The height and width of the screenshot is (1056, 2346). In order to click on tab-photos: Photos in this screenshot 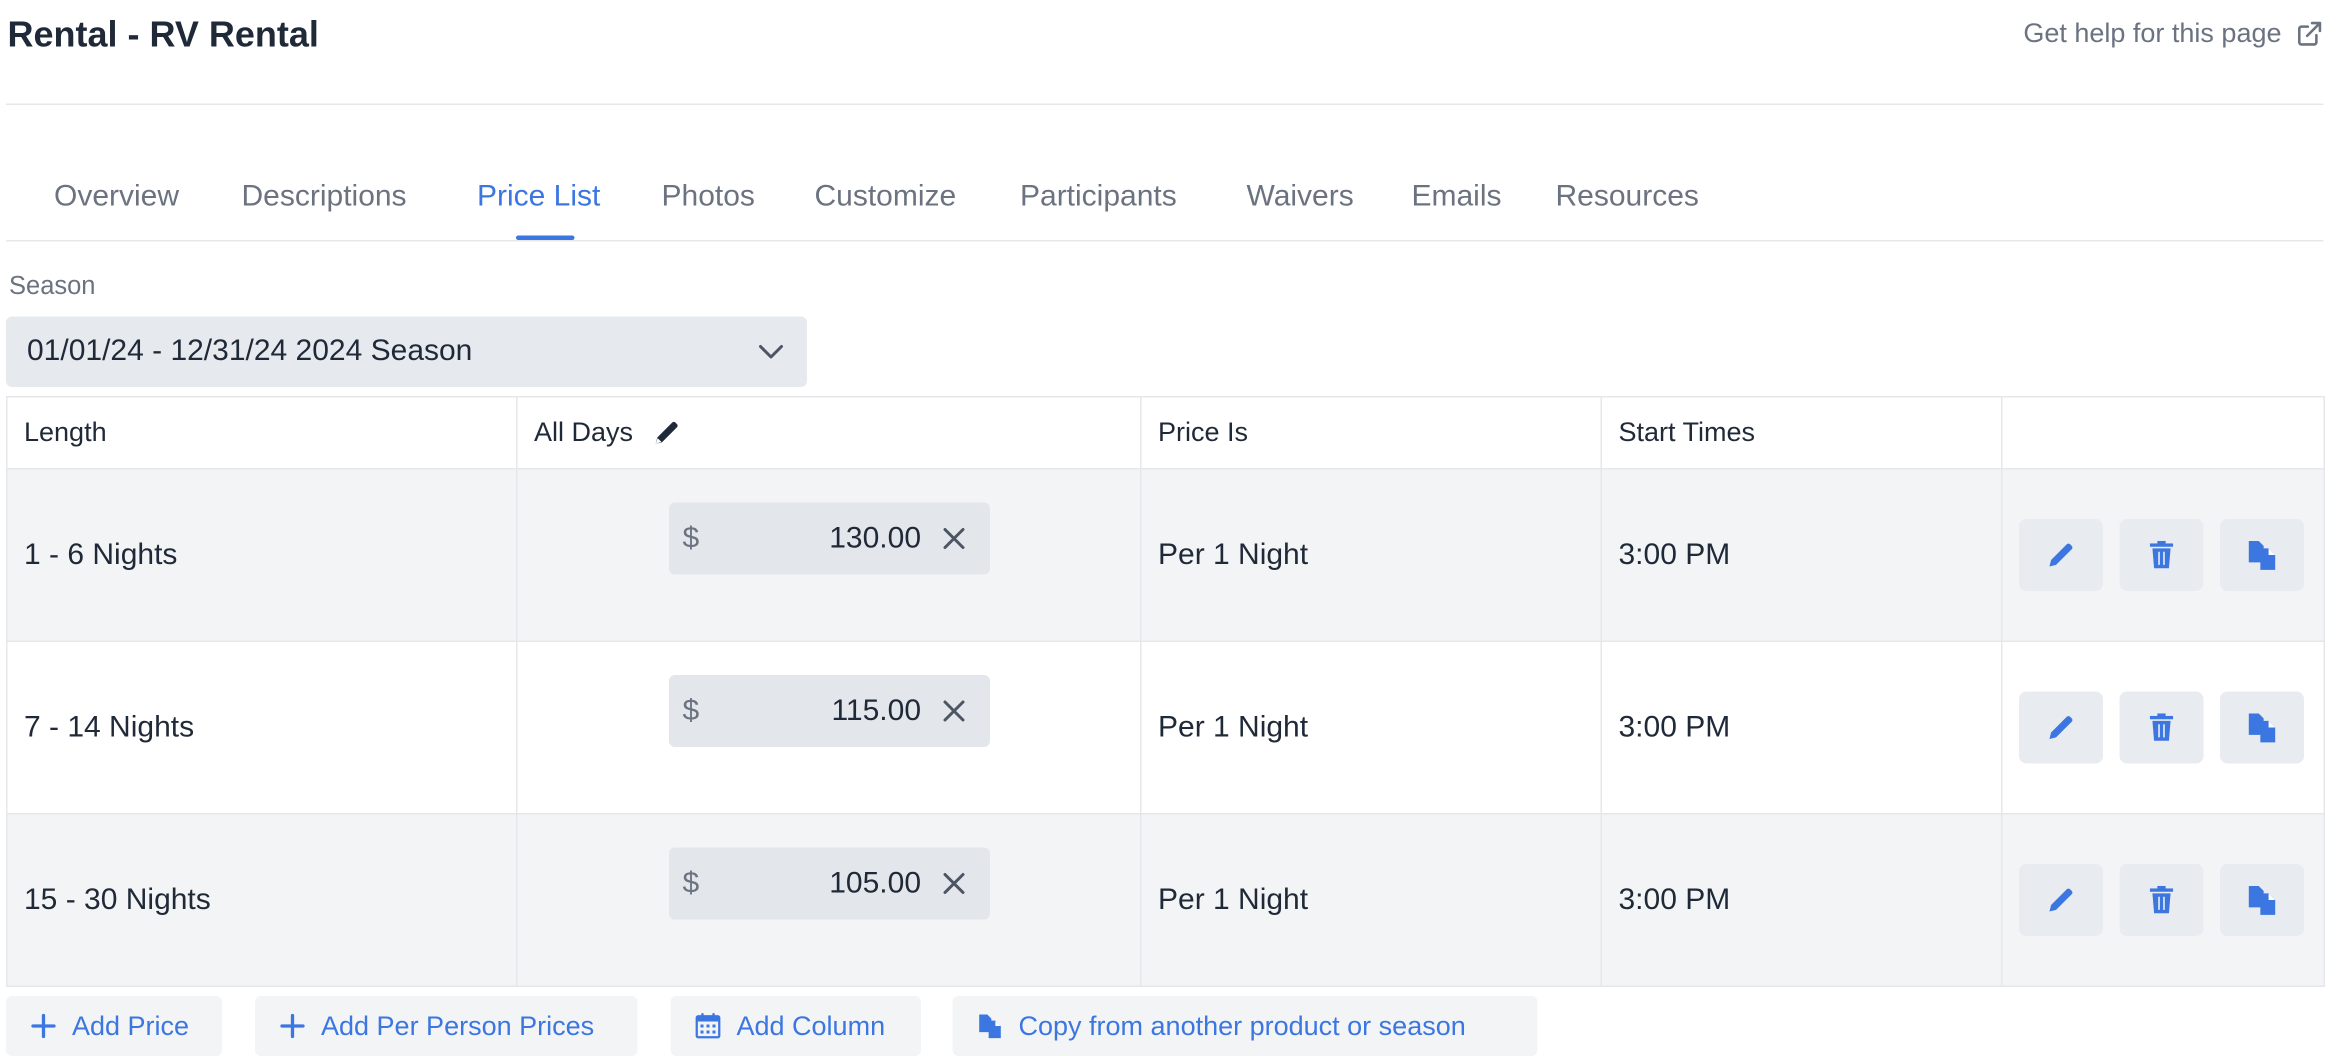, I will do `click(708, 197)`.